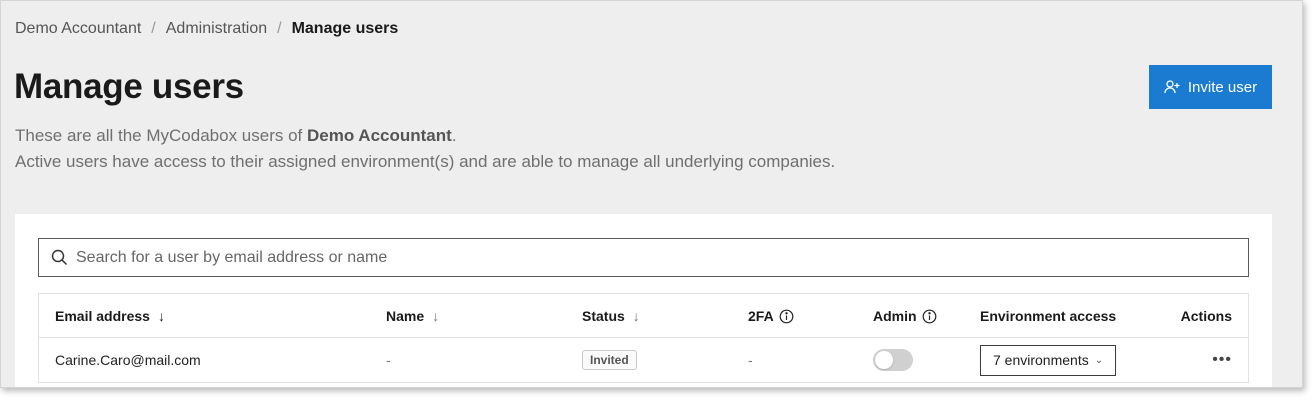 The image size is (1315, 411). Describe the element at coordinates (750, 360) in the screenshot. I see `user-2fa: -` at that location.